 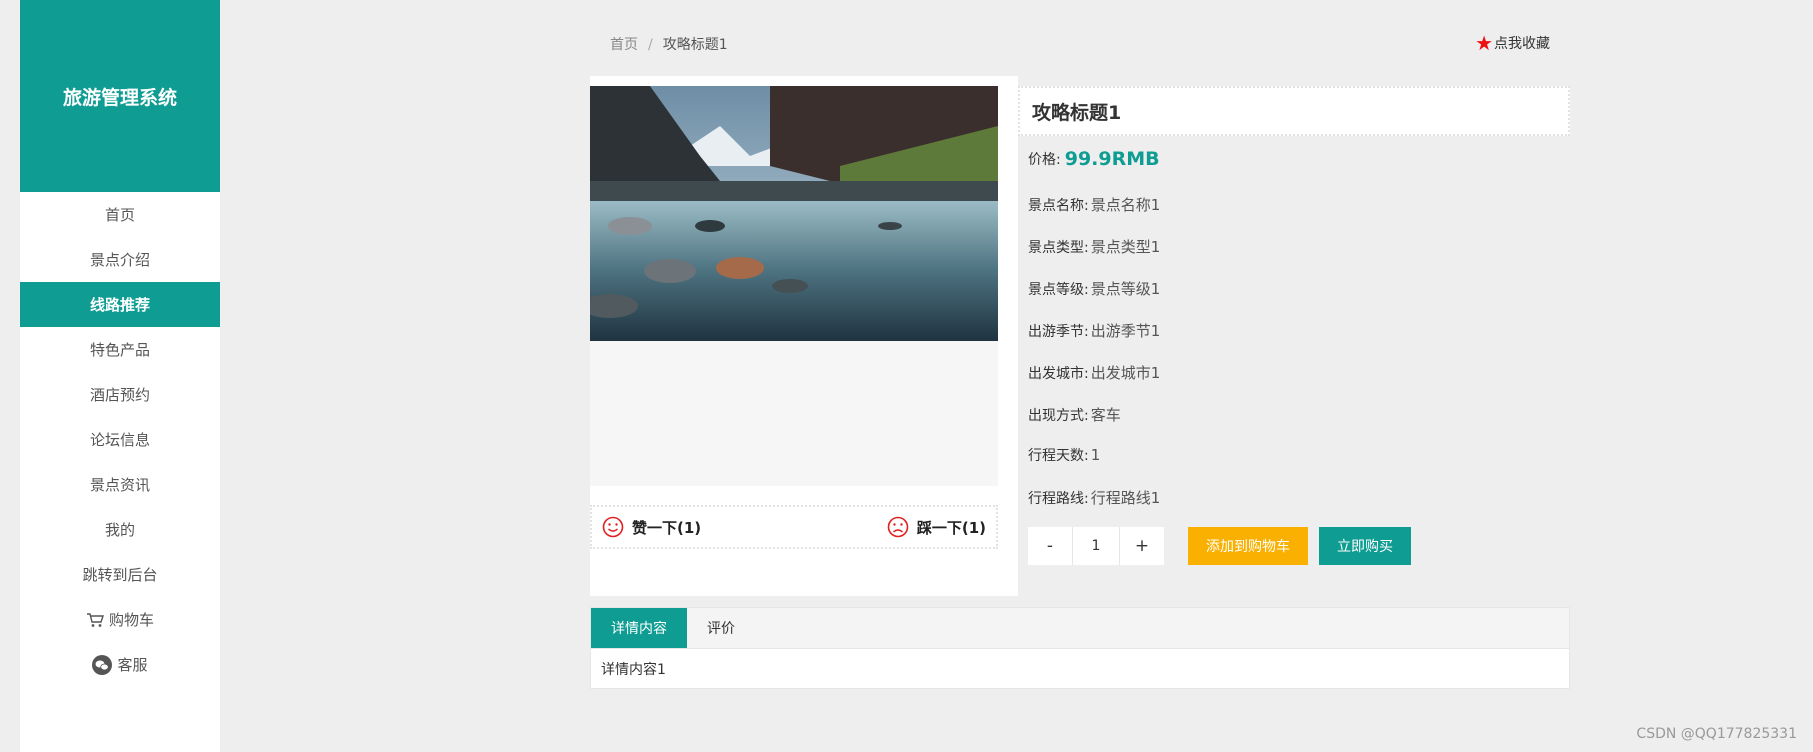 What do you see at coordinates (695, 45) in the screenshot?
I see `breadcrumb-current: 攻略标题1` at bounding box center [695, 45].